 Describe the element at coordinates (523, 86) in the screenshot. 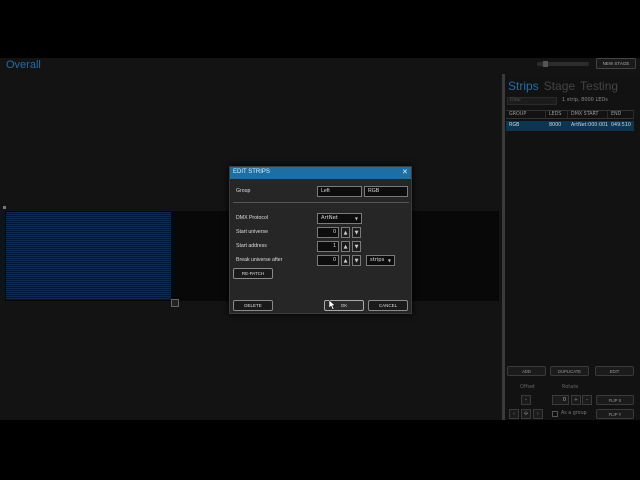

I see `tab-strips: Strips` at that location.